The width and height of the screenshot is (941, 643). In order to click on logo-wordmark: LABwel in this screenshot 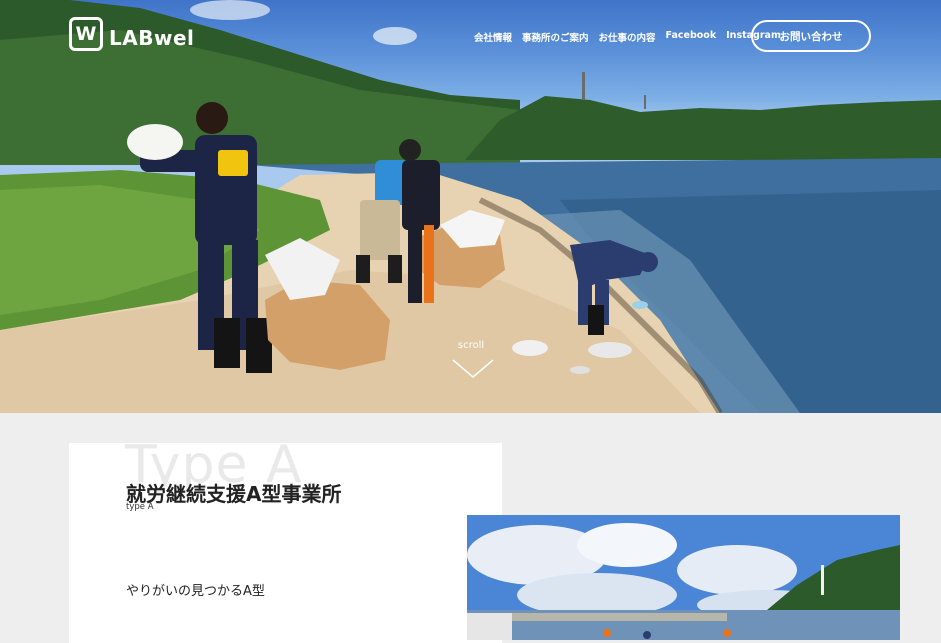, I will do `click(152, 38)`.